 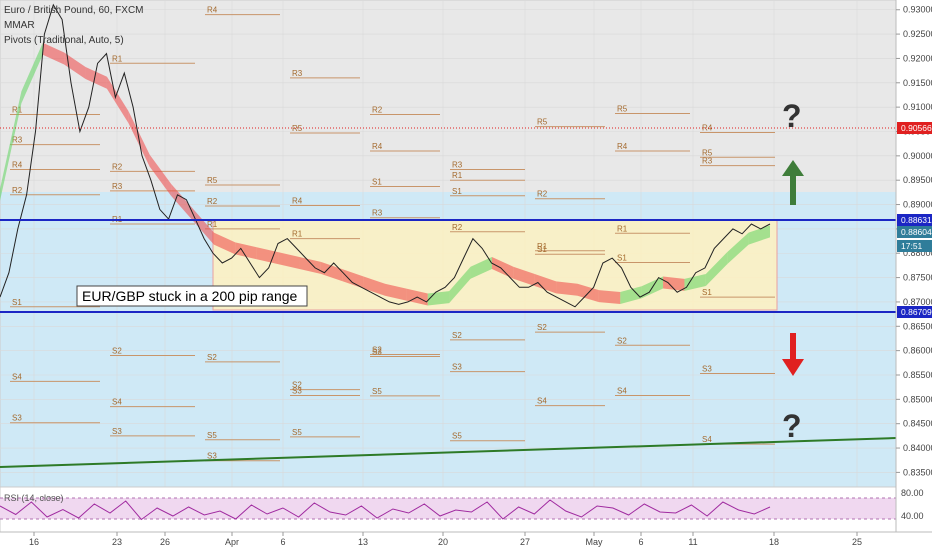 What do you see at coordinates (912, 516) in the screenshot?
I see `rsi-tick-40: 40.00` at bounding box center [912, 516].